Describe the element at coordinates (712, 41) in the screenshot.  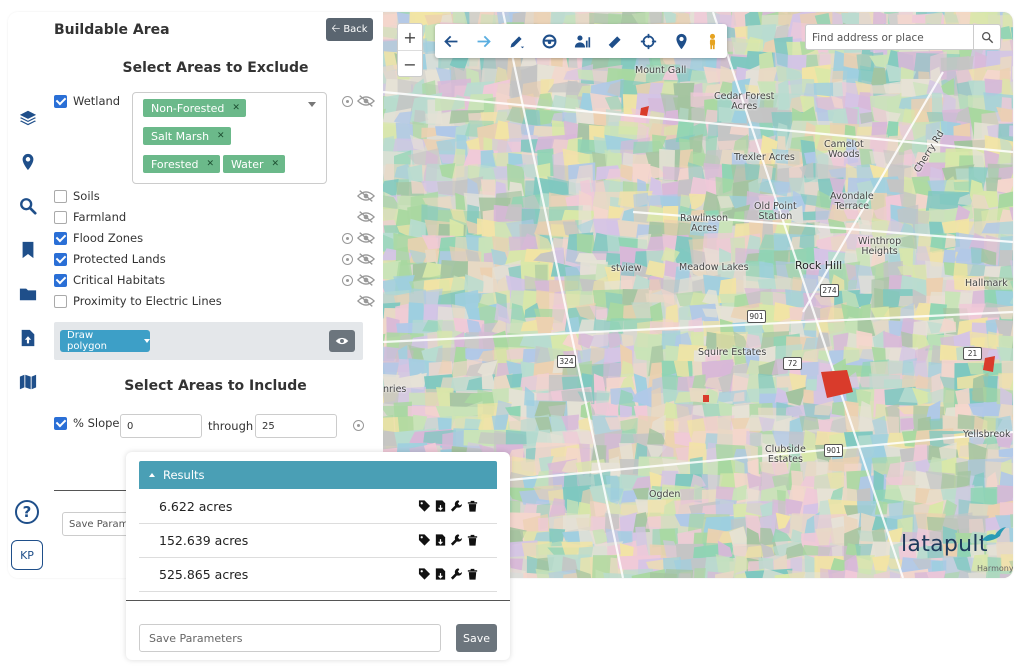
I see `street-view-icon` at that location.